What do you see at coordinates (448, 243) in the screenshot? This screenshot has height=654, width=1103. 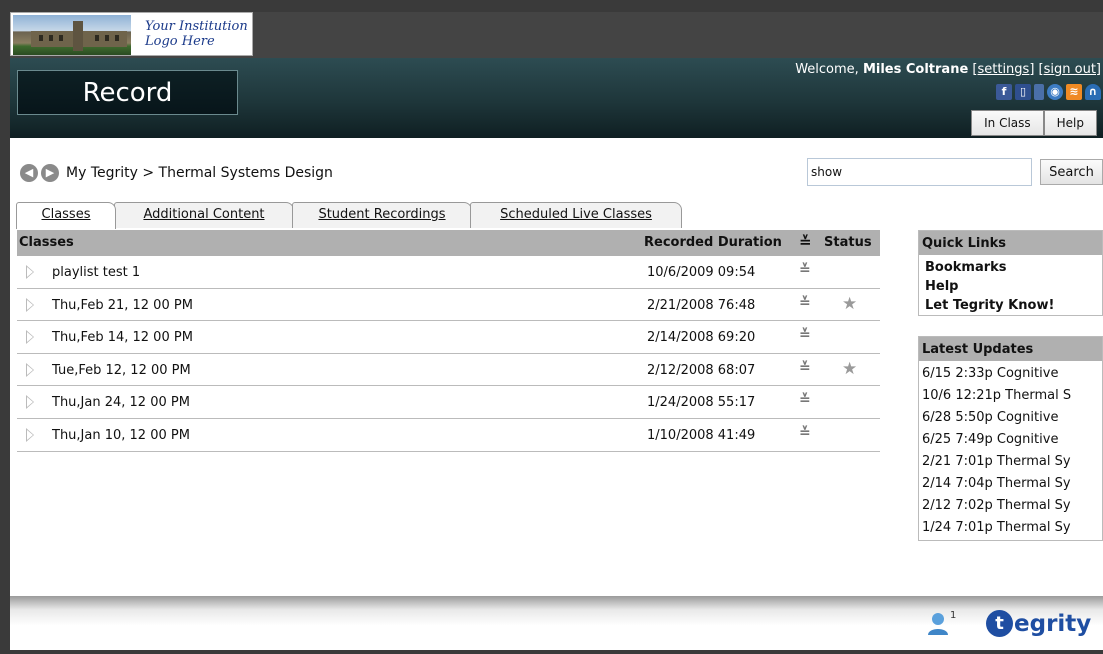 I see `table-header: Classes Recorded Duration ≚ Status` at bounding box center [448, 243].